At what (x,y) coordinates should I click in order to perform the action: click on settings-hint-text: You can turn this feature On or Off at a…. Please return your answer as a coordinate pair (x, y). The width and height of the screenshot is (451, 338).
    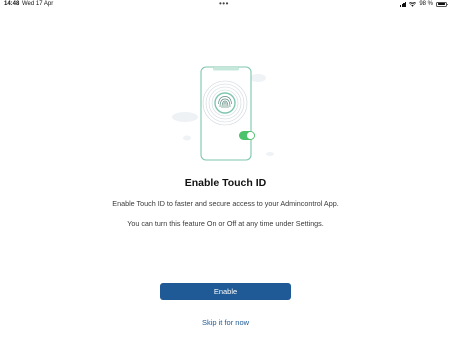
    Looking at the image, I should click on (225, 223).